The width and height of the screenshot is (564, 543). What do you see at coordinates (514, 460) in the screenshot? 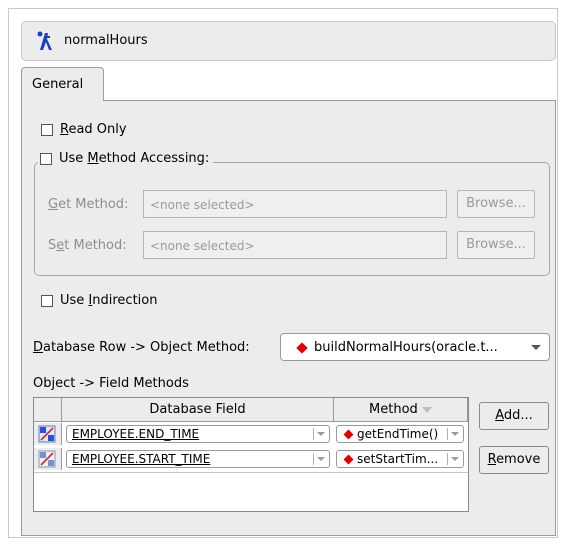
I see `remove-button: Remove` at bounding box center [514, 460].